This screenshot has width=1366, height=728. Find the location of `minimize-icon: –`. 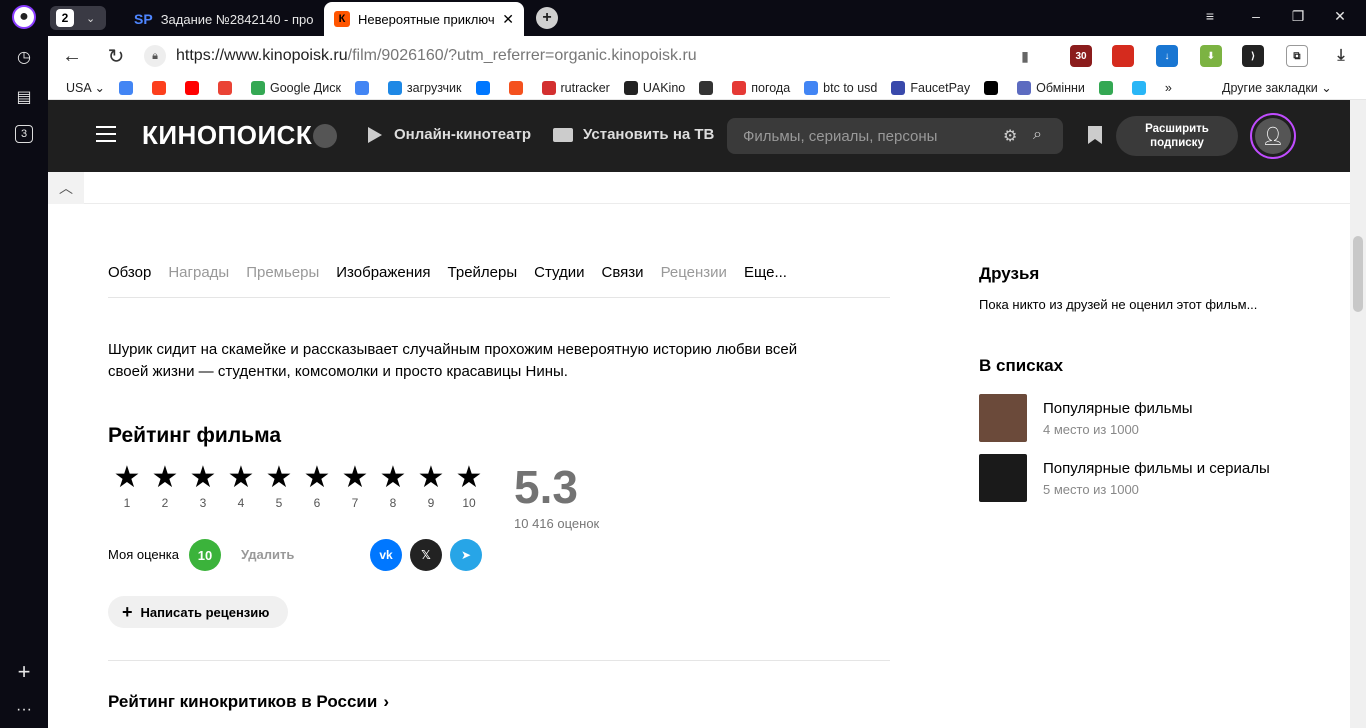

minimize-icon: – is located at coordinates (1256, 16).